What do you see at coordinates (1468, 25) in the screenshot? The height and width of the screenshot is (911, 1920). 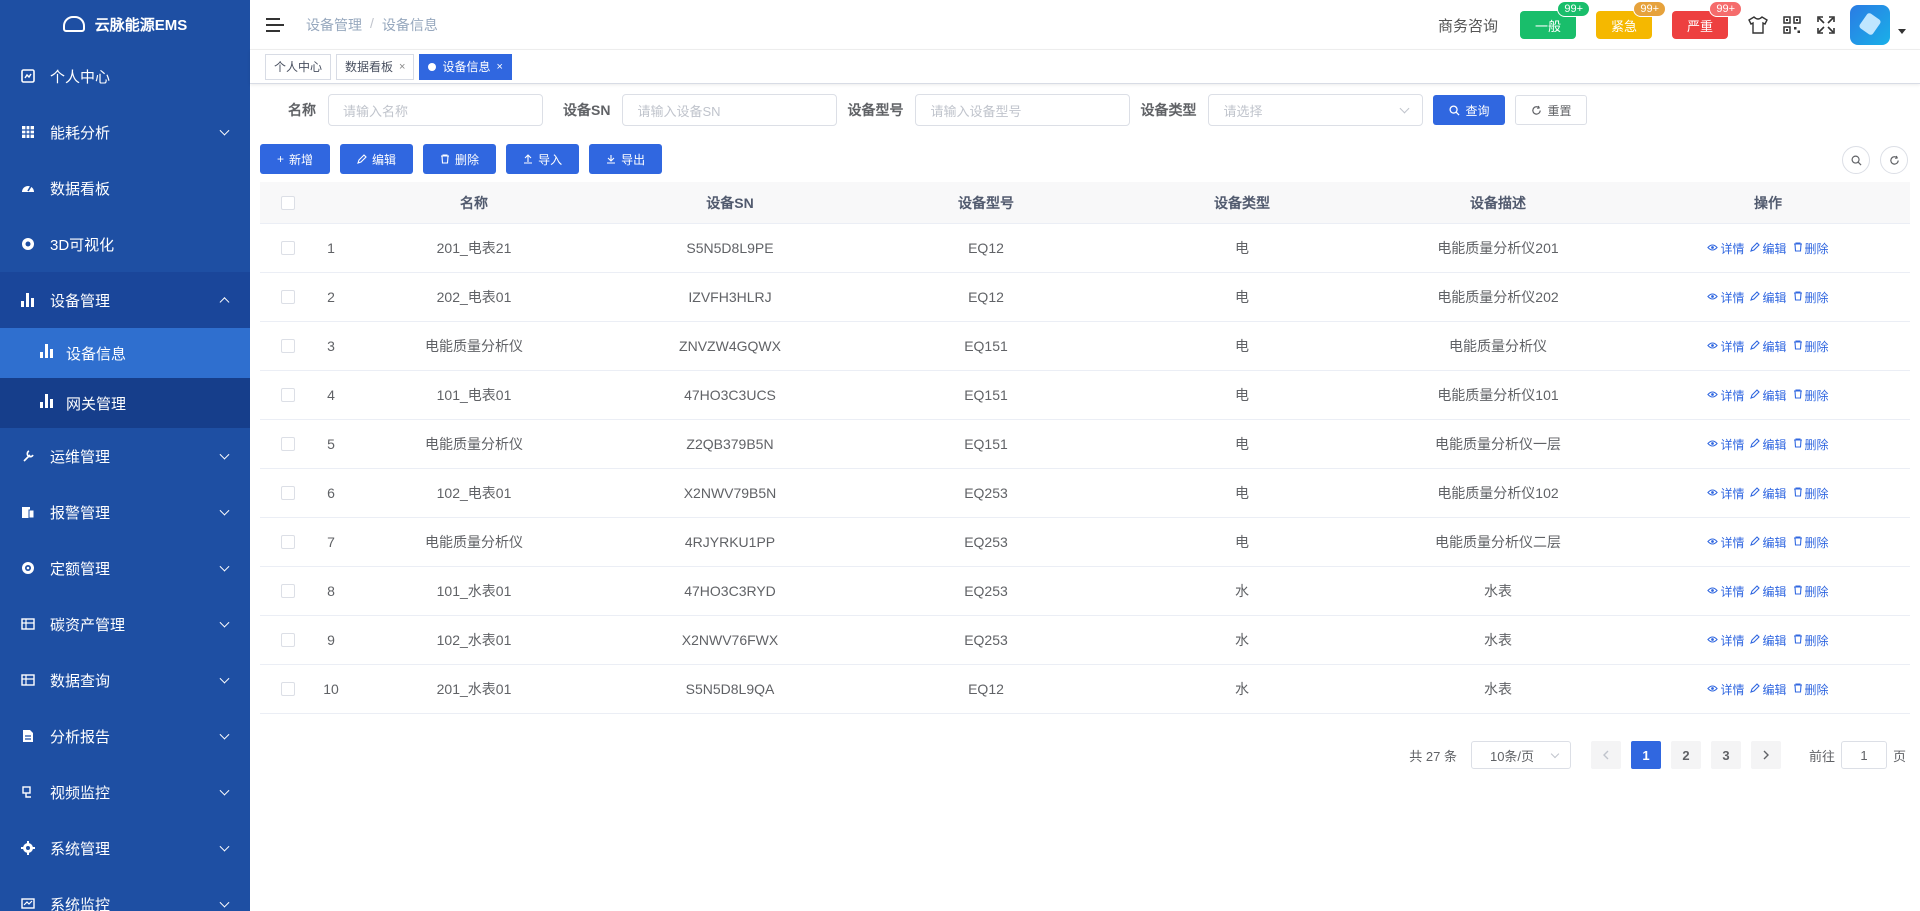 I see `business-consult-link: 商务咨询` at bounding box center [1468, 25].